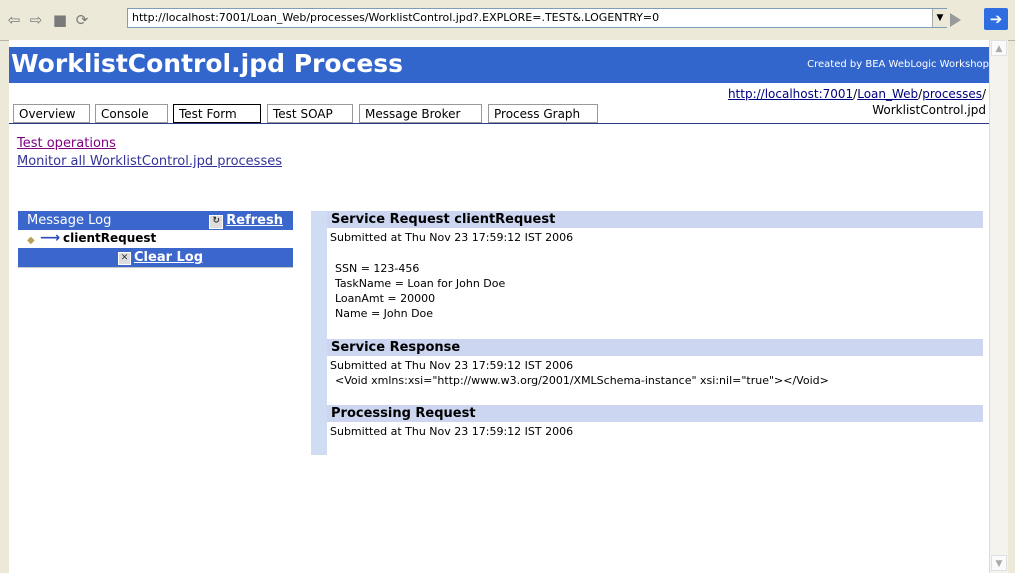  Describe the element at coordinates (898, 64) in the screenshot. I see `credit-text: Created by BEA WebLogic Workshop` at that location.